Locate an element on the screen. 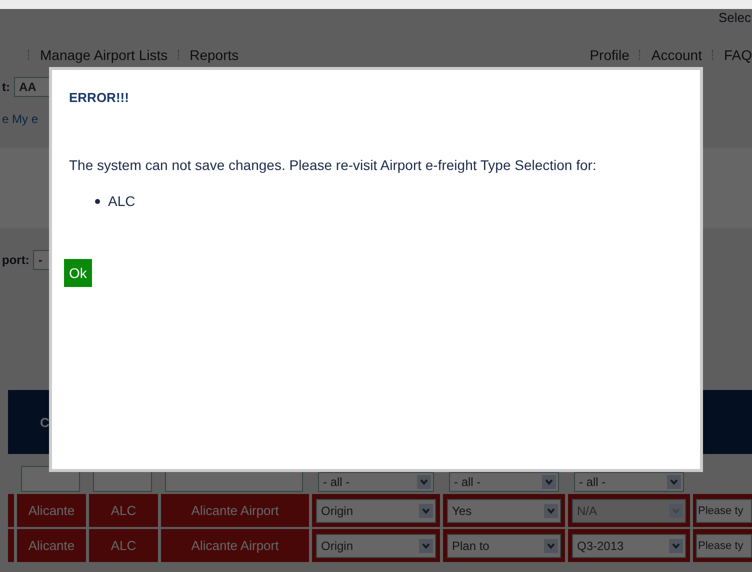 The height and width of the screenshot is (572, 752). dialog-title: ERROR!!! is located at coordinates (99, 97).